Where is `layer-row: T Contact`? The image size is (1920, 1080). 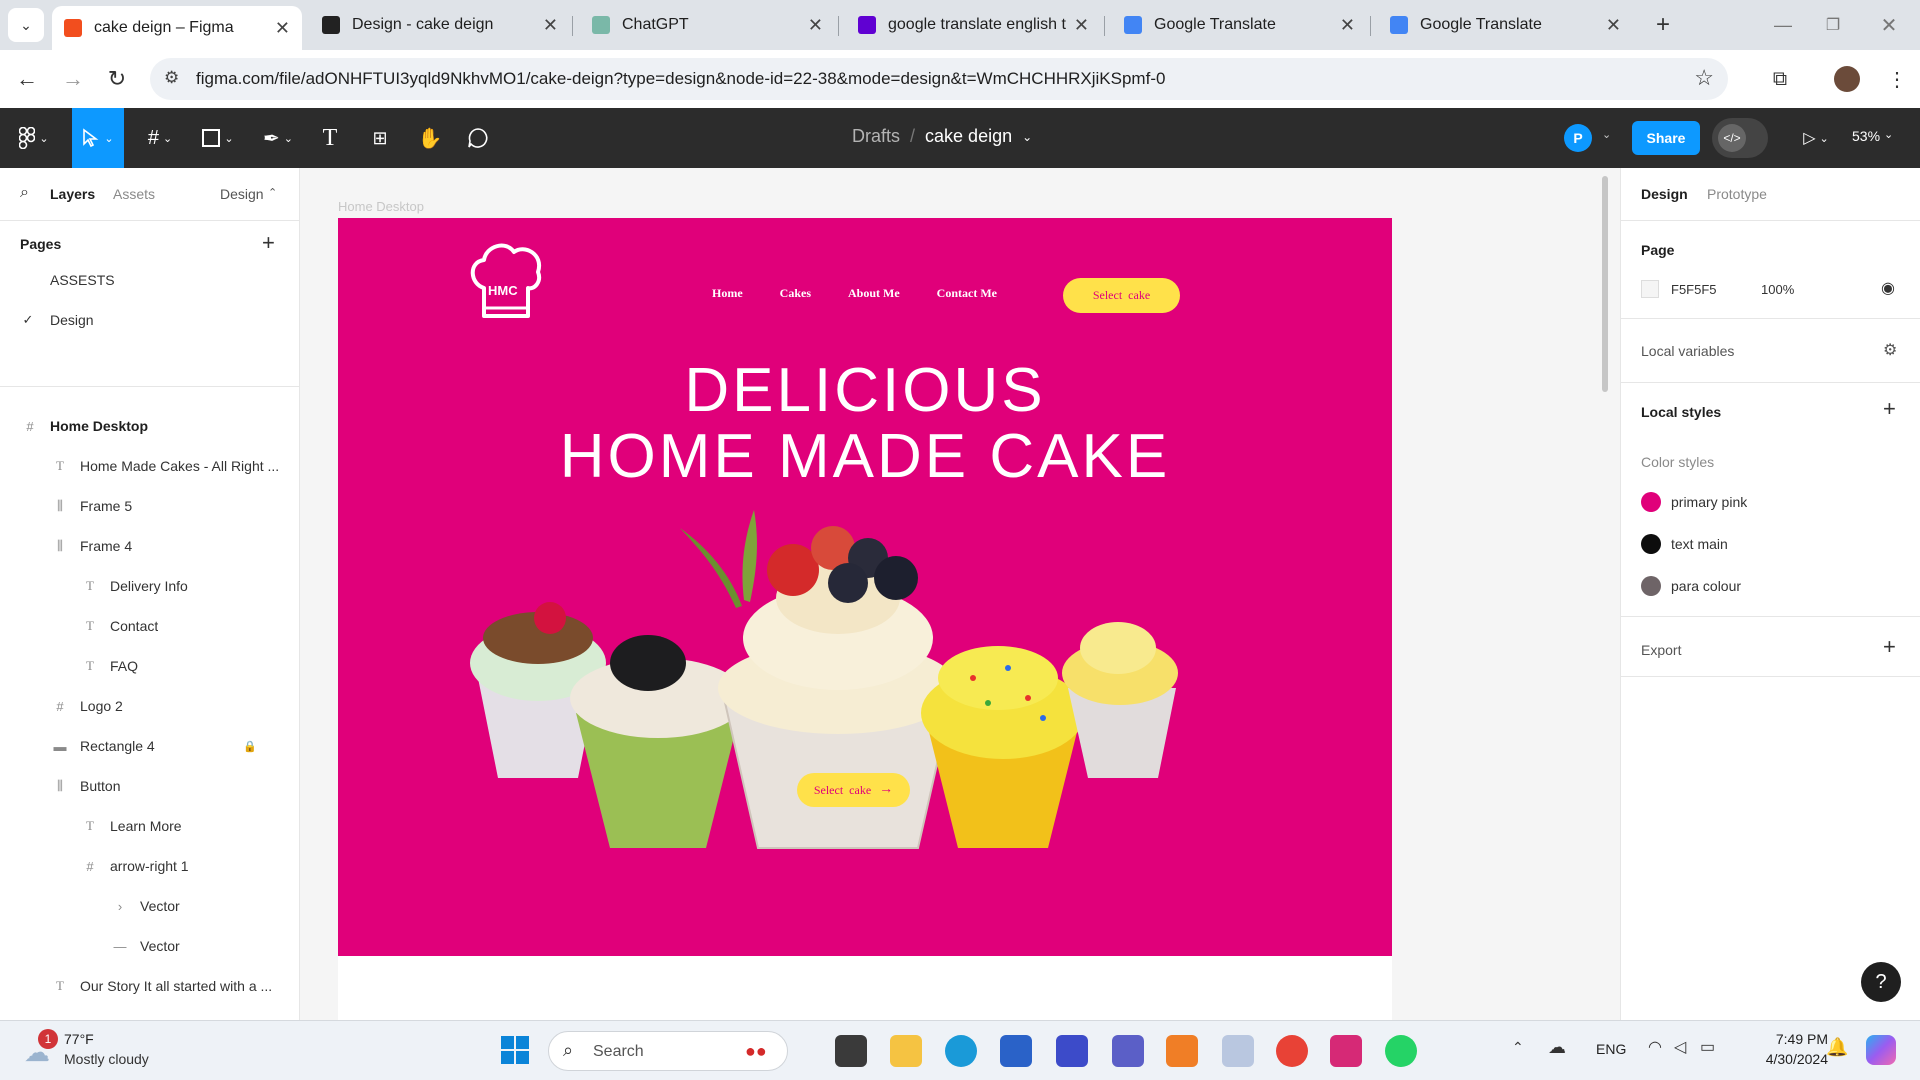 layer-row: T Contact is located at coordinates (150, 626).